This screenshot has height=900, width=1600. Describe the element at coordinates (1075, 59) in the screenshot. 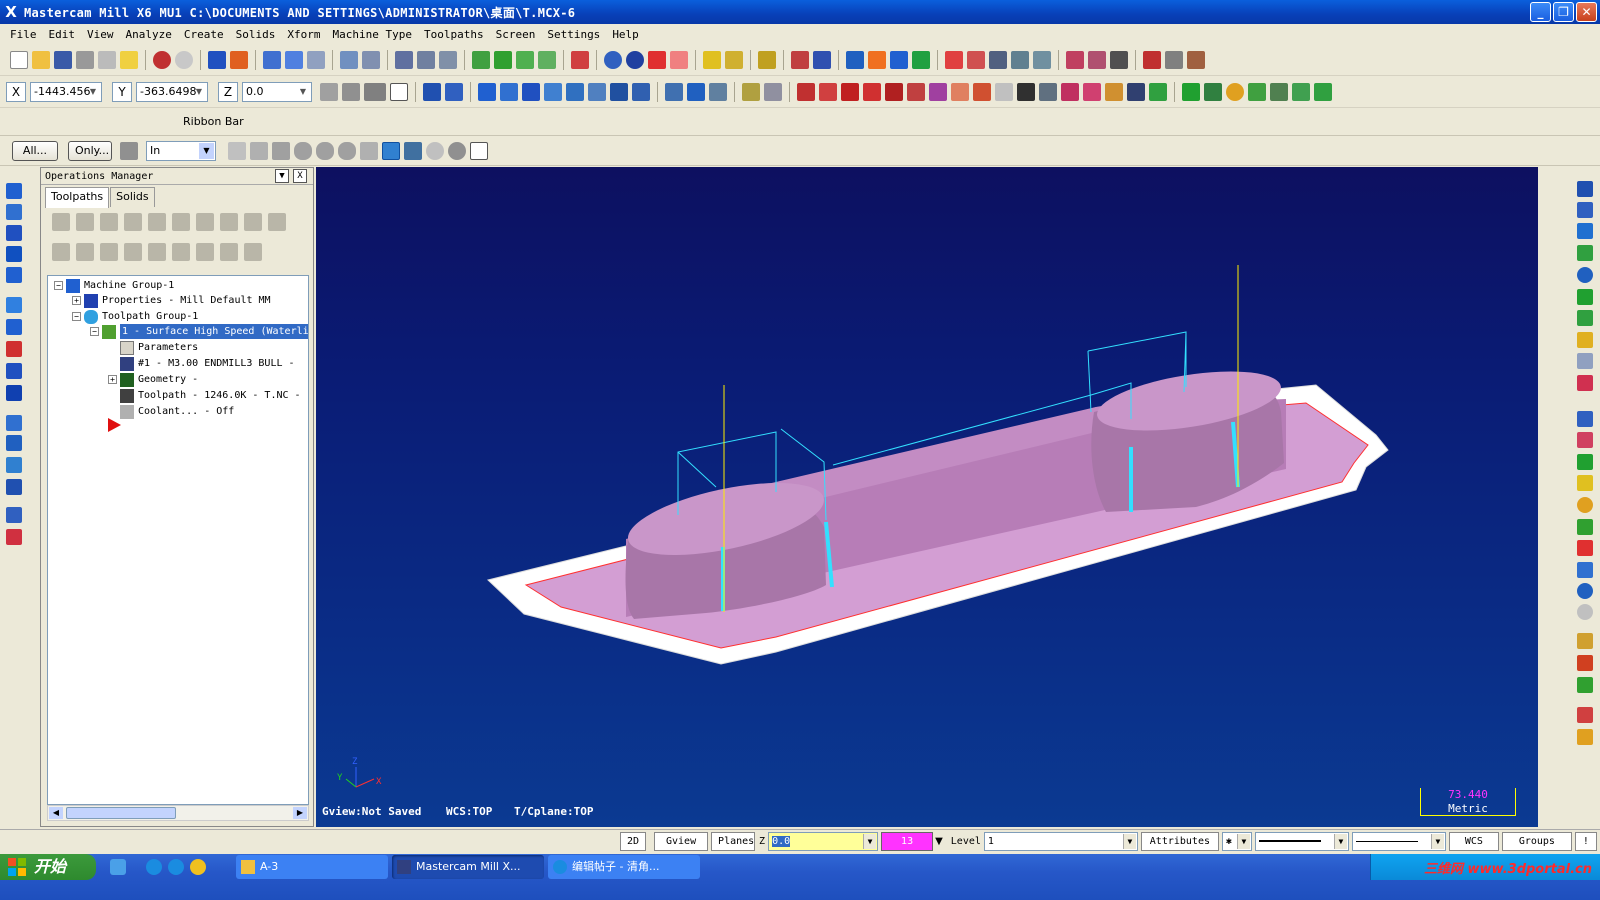

I see `backplot-icon` at that location.